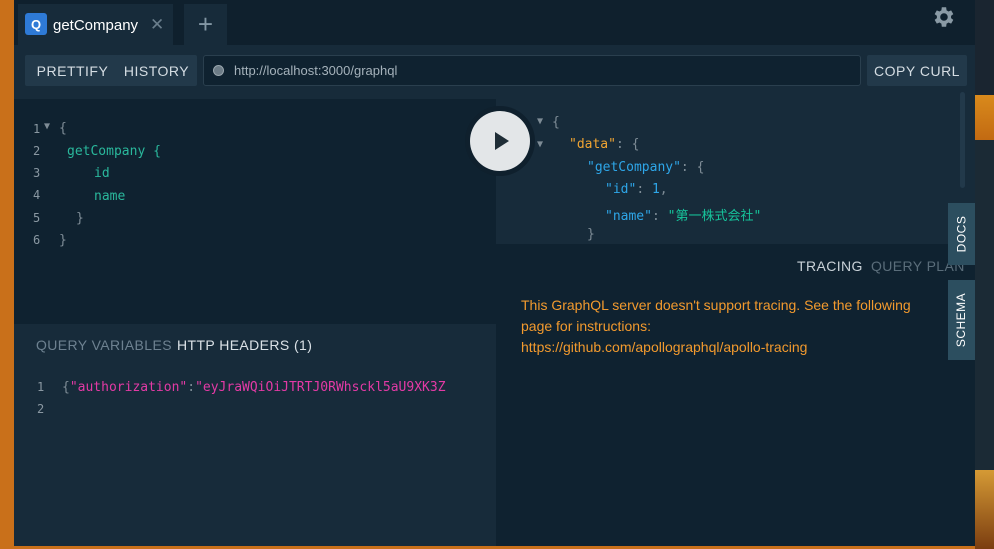 The image size is (994, 549). What do you see at coordinates (591, 234) in the screenshot?
I see `result-line: }` at bounding box center [591, 234].